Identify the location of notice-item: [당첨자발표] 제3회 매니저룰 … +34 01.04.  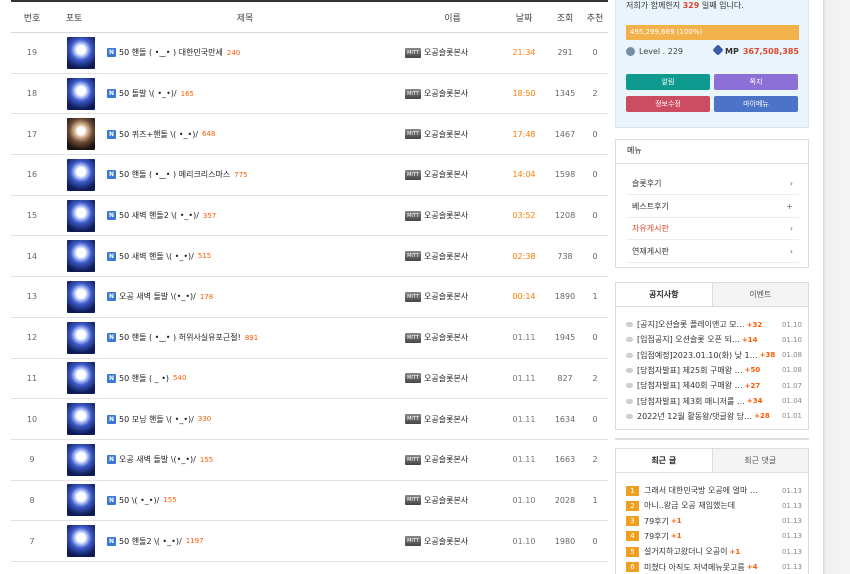
(714, 401).